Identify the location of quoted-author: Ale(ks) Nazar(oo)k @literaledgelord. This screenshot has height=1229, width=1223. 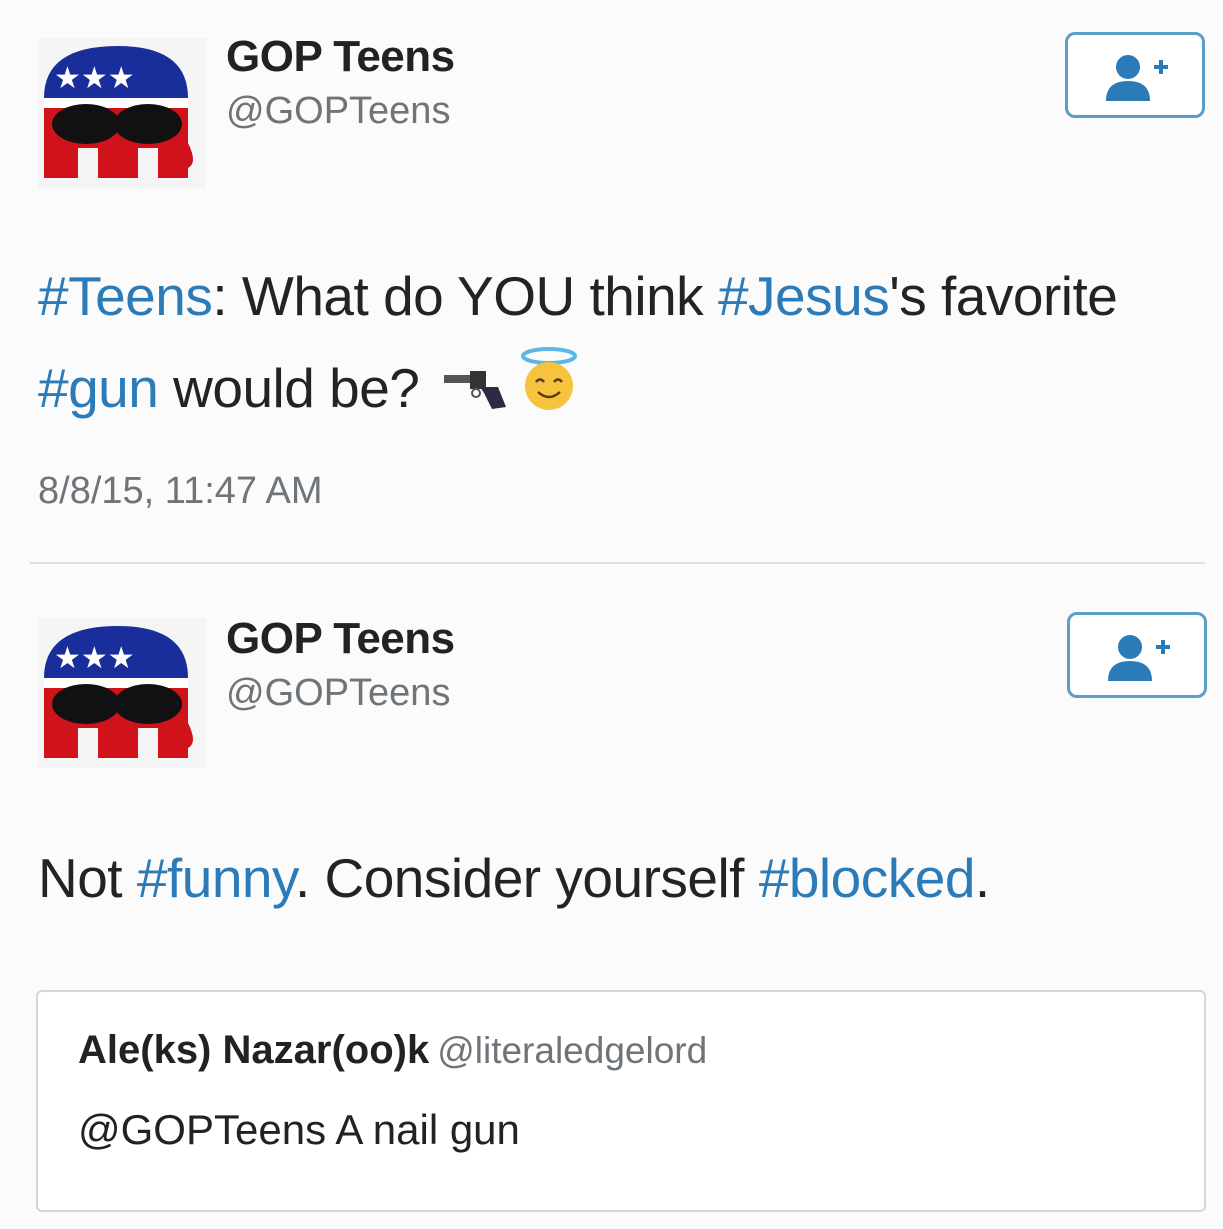
(392, 1050).